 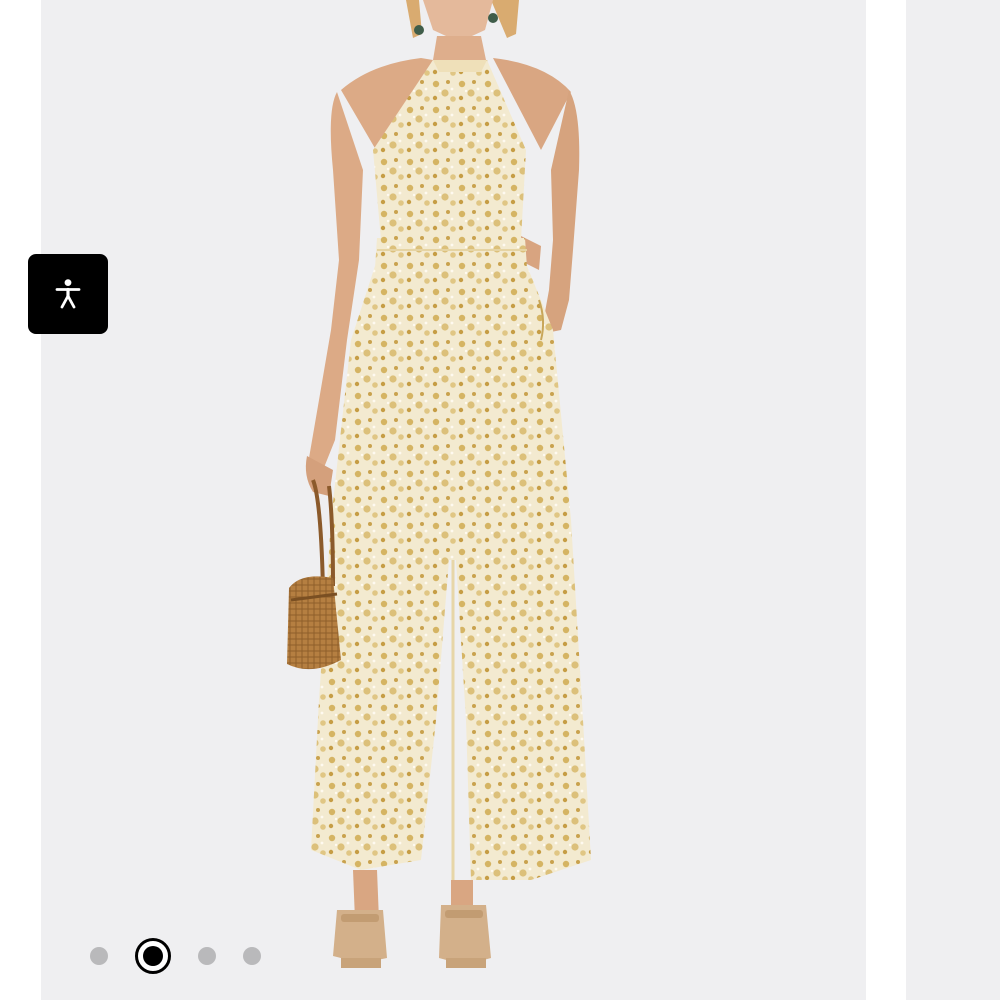 I want to click on accessibility-button, so click(x=68, y=294).